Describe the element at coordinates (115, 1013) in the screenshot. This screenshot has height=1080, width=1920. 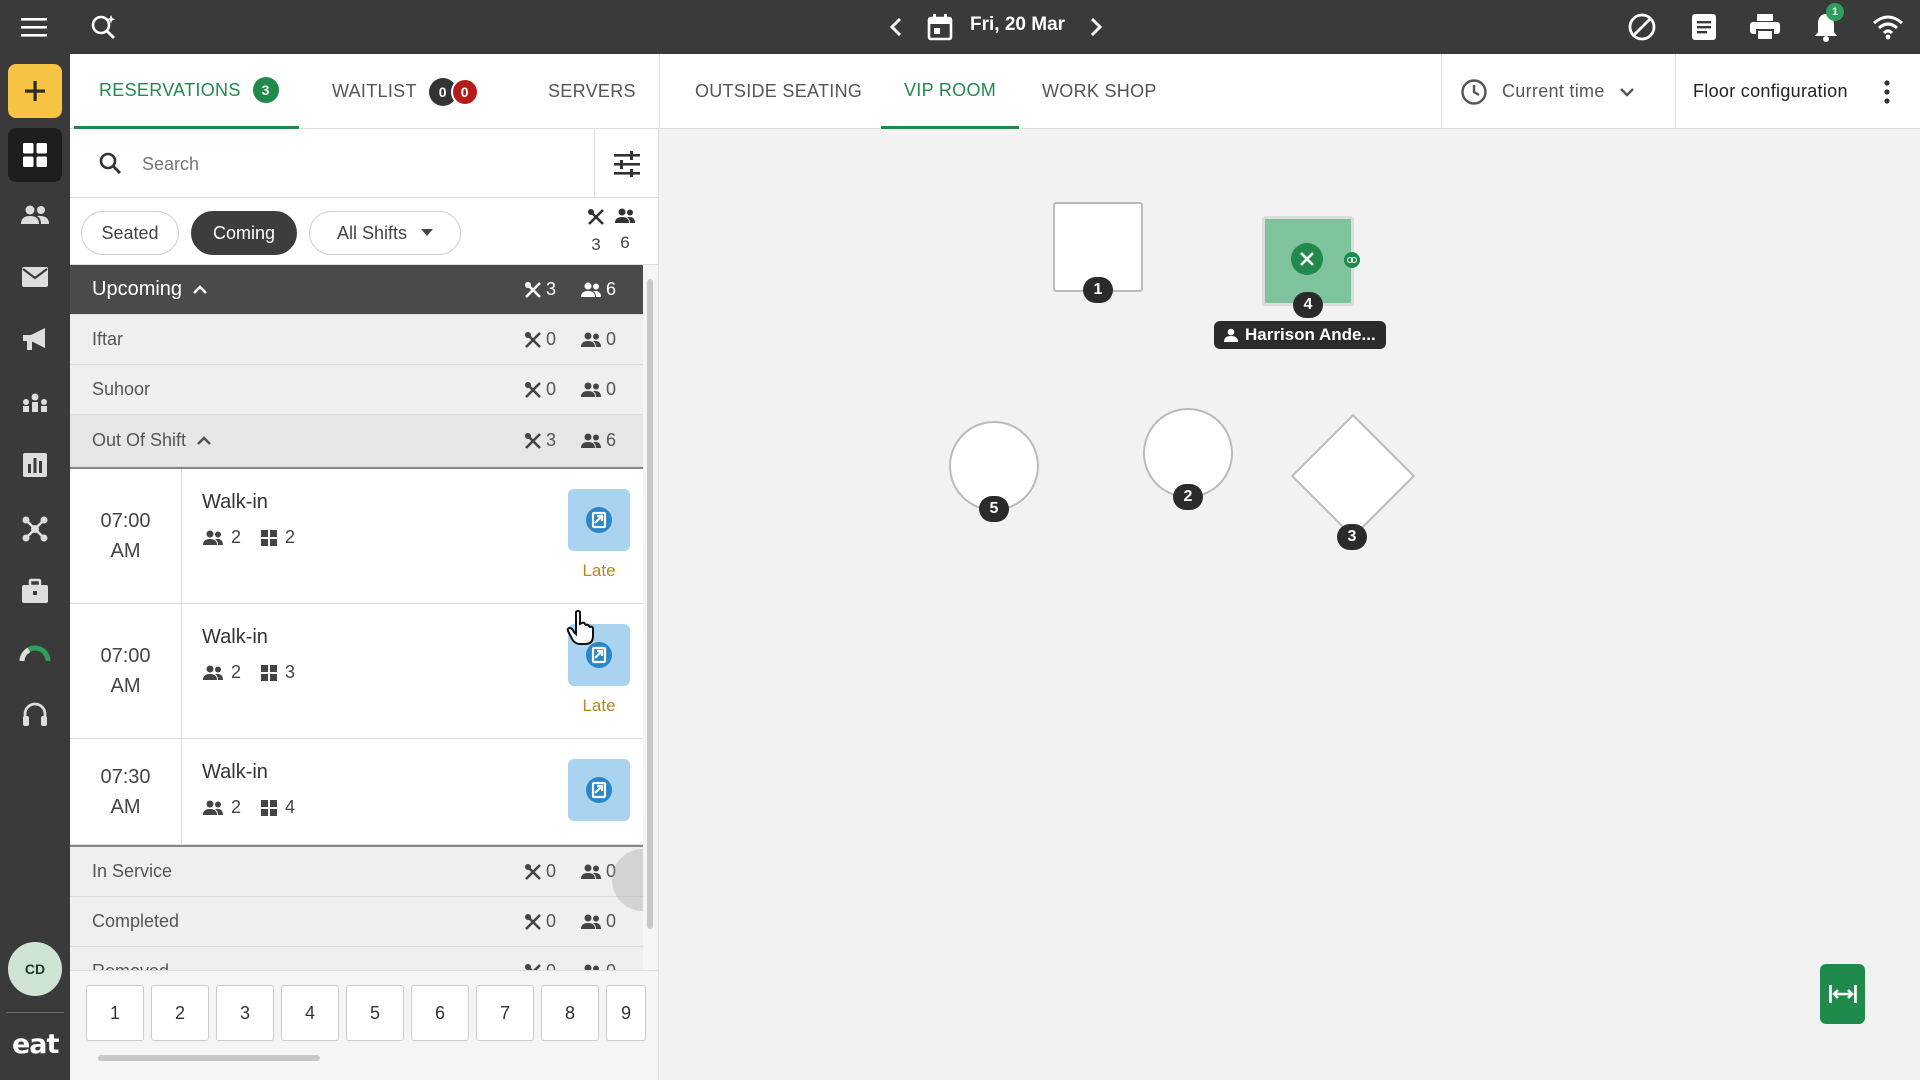
I see `page-button: 1` at that location.